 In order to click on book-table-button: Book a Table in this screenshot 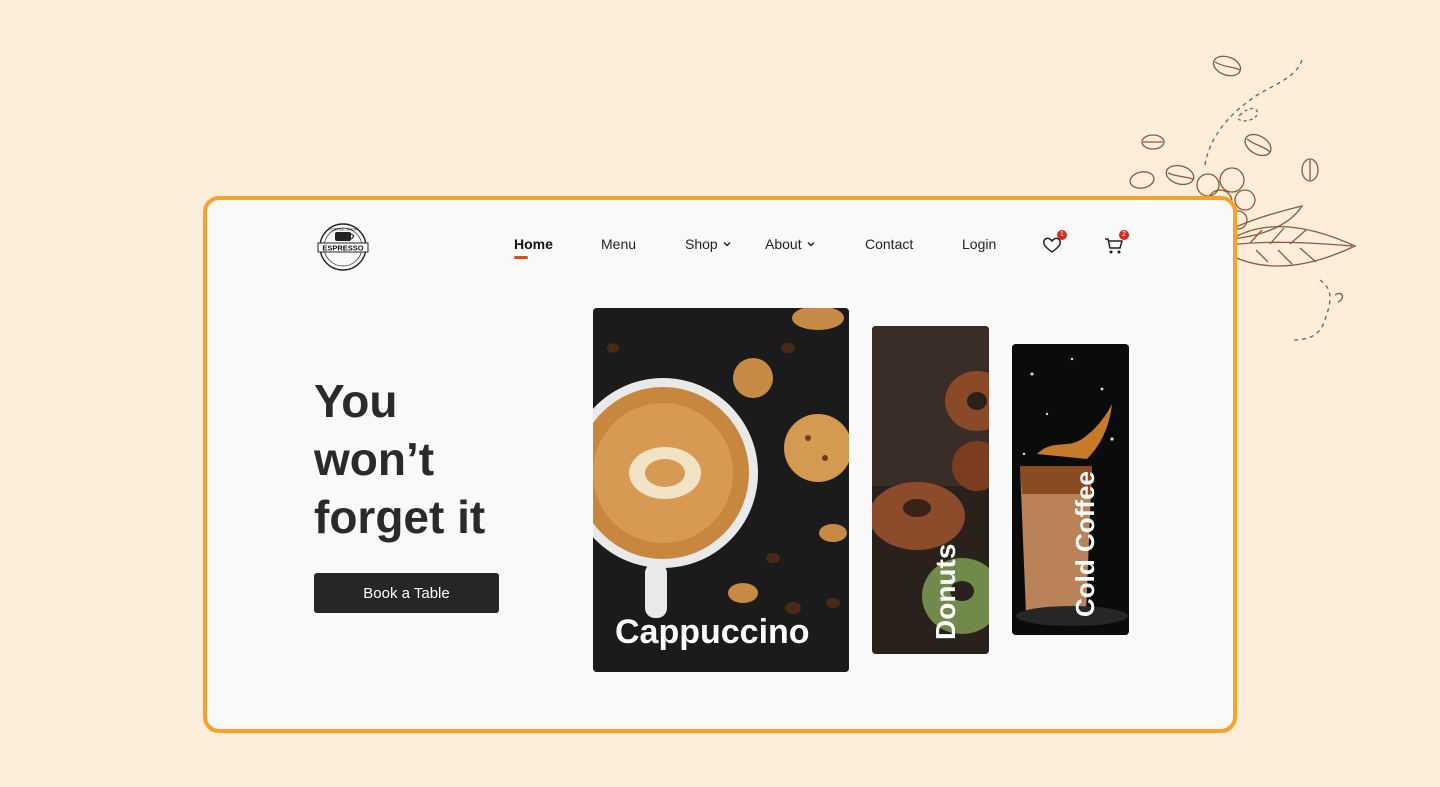, I will do `click(406, 593)`.